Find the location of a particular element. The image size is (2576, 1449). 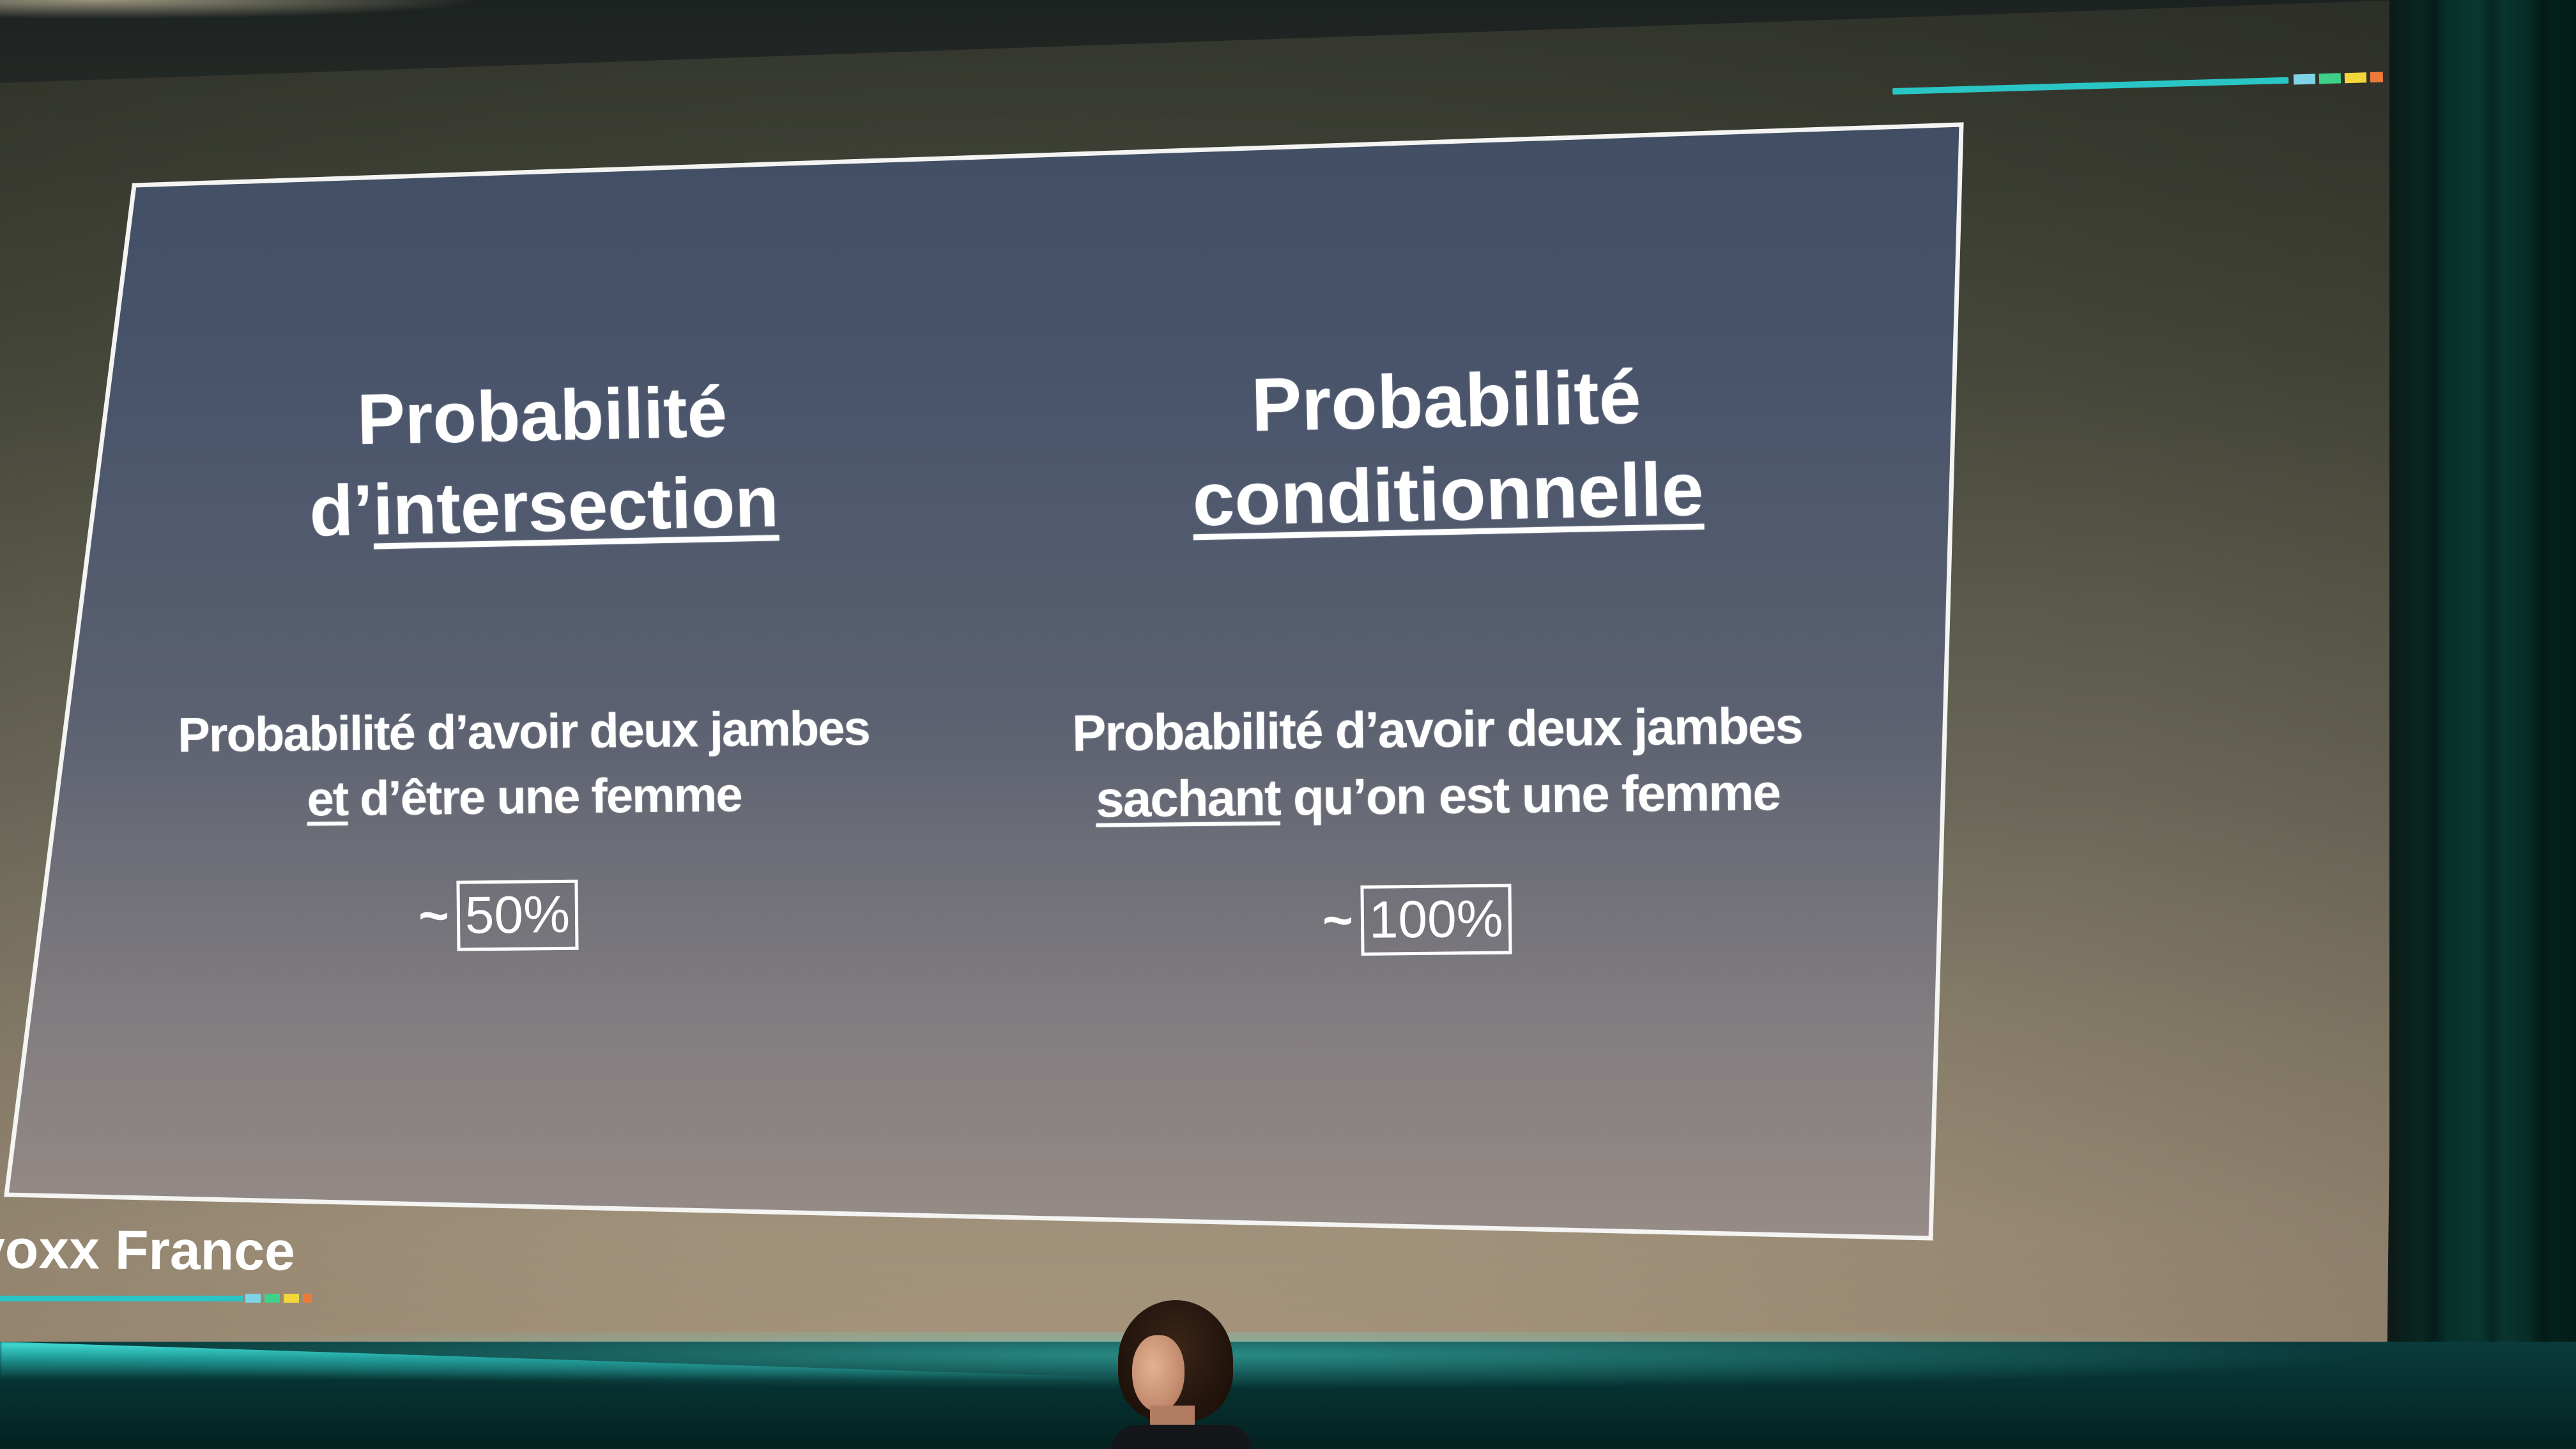

left-percent-value: 50% is located at coordinates (517, 915).